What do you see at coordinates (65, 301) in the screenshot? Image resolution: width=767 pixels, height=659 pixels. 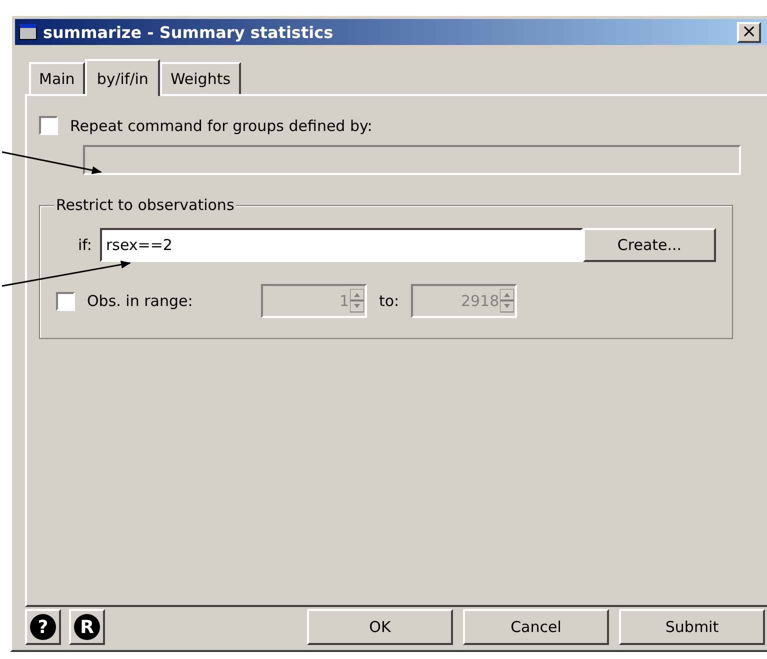 I see `checkbox` at bounding box center [65, 301].